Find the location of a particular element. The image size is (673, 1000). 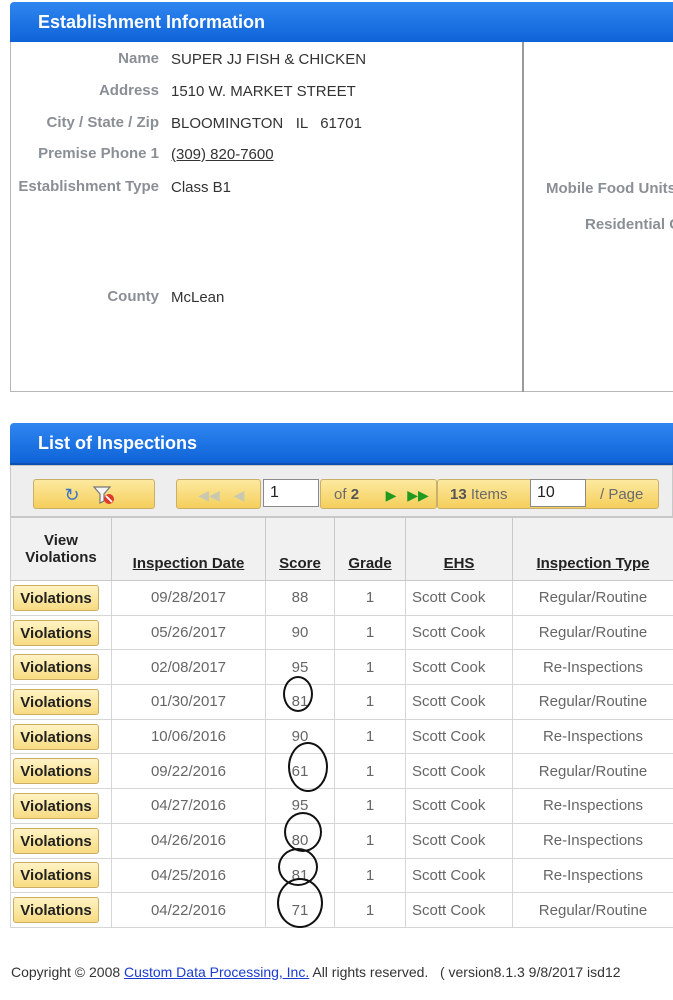

last-page-icon: ▶▶ is located at coordinates (418, 495).